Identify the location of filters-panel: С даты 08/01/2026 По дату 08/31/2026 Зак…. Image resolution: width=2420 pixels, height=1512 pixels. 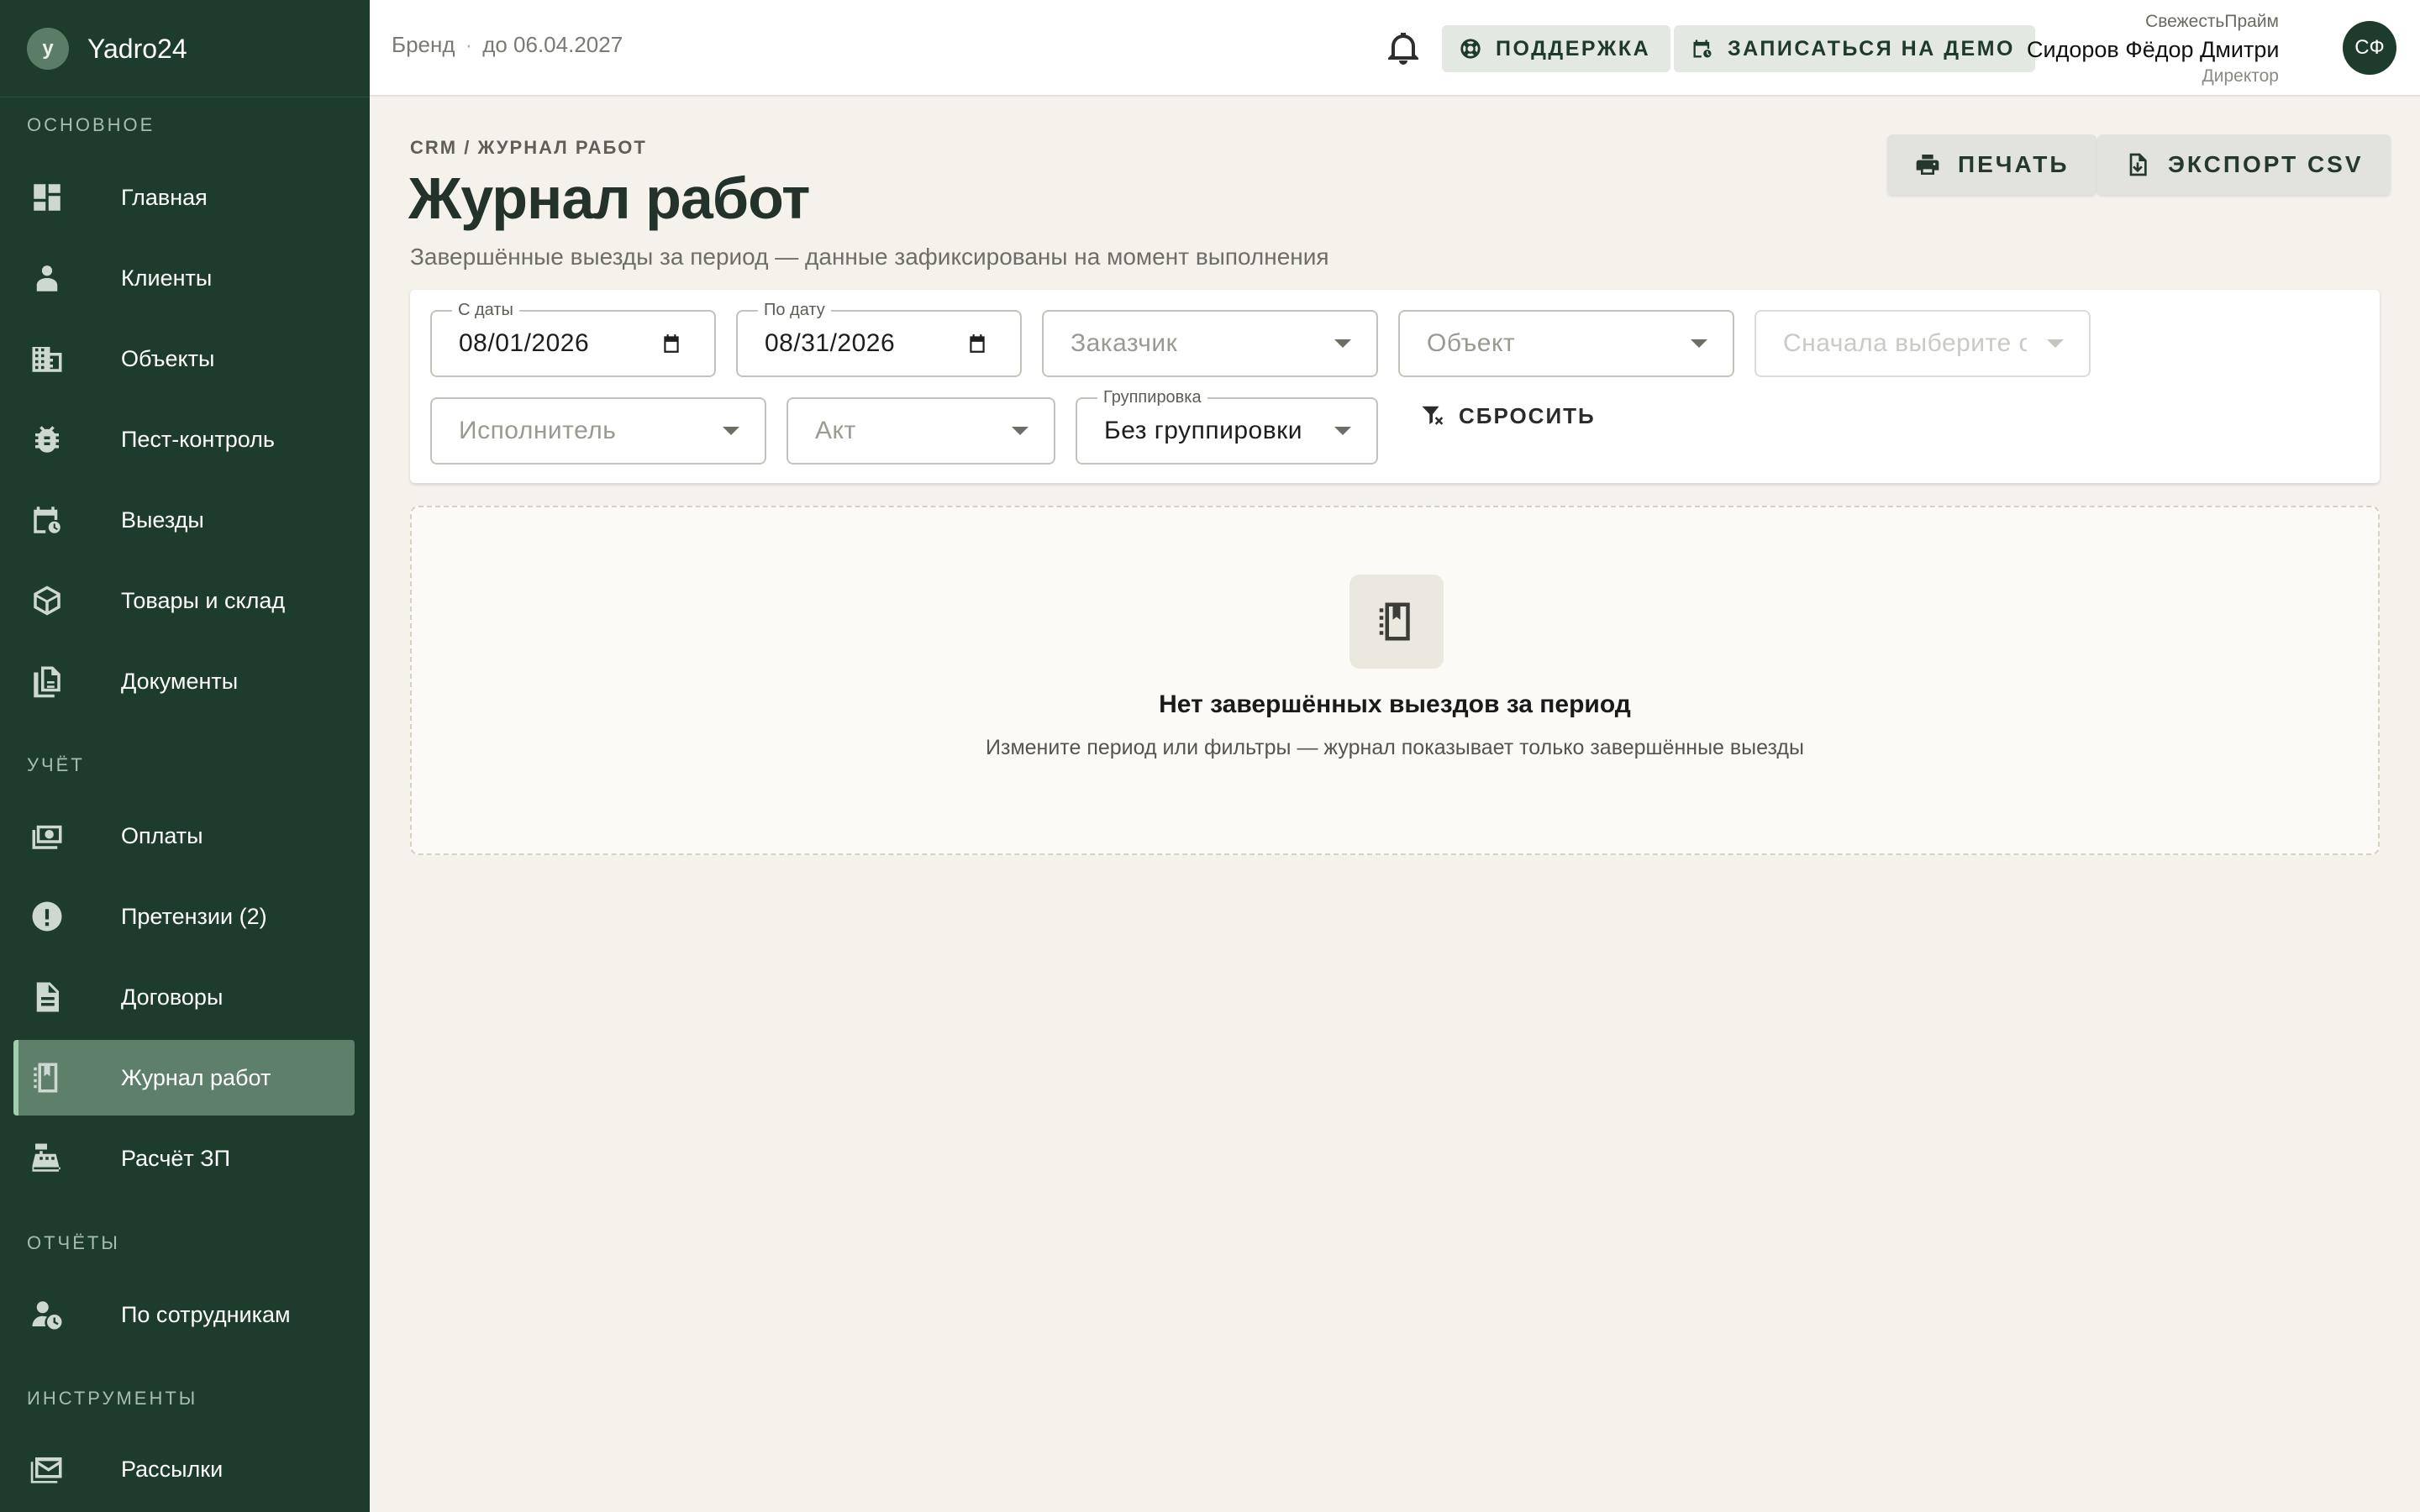
(1395, 386).